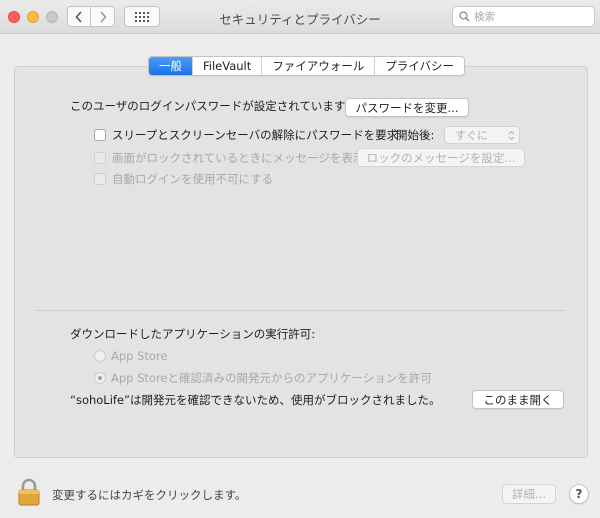  I want to click on tab-privacy: プライバシー, so click(419, 66).